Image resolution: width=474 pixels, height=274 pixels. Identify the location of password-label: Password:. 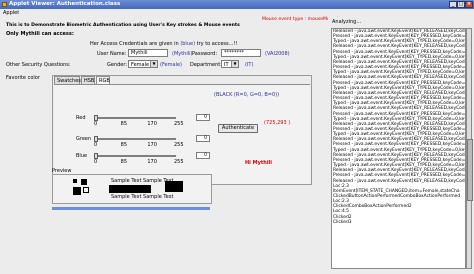
(205, 54).